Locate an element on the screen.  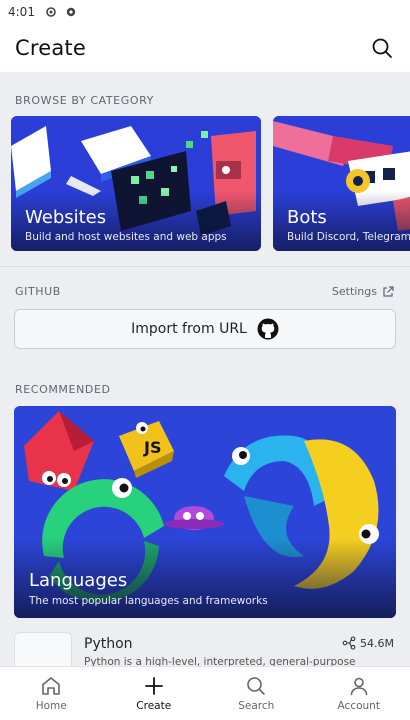
page-title: Create is located at coordinates (50, 48).